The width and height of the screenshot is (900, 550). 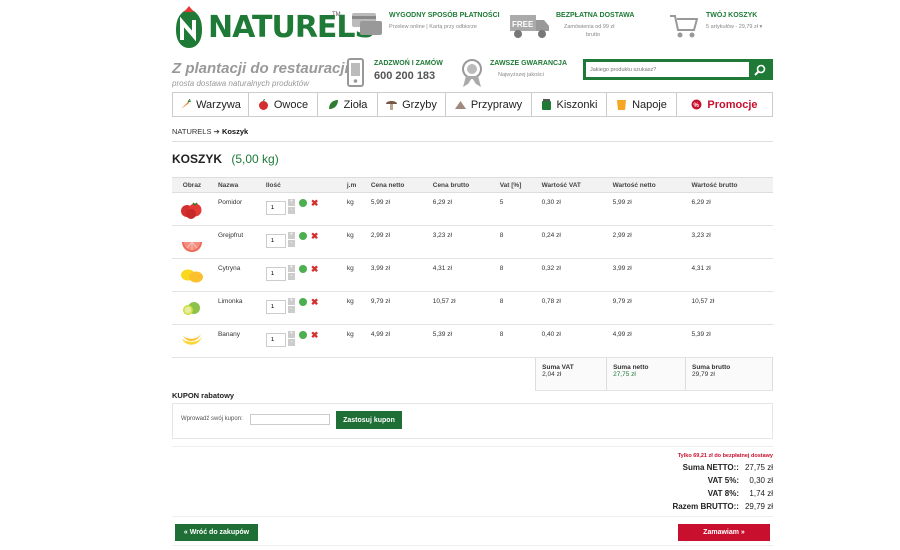 What do you see at coordinates (235, 275) in the screenshot?
I see `product-name: Cytryna` at bounding box center [235, 275].